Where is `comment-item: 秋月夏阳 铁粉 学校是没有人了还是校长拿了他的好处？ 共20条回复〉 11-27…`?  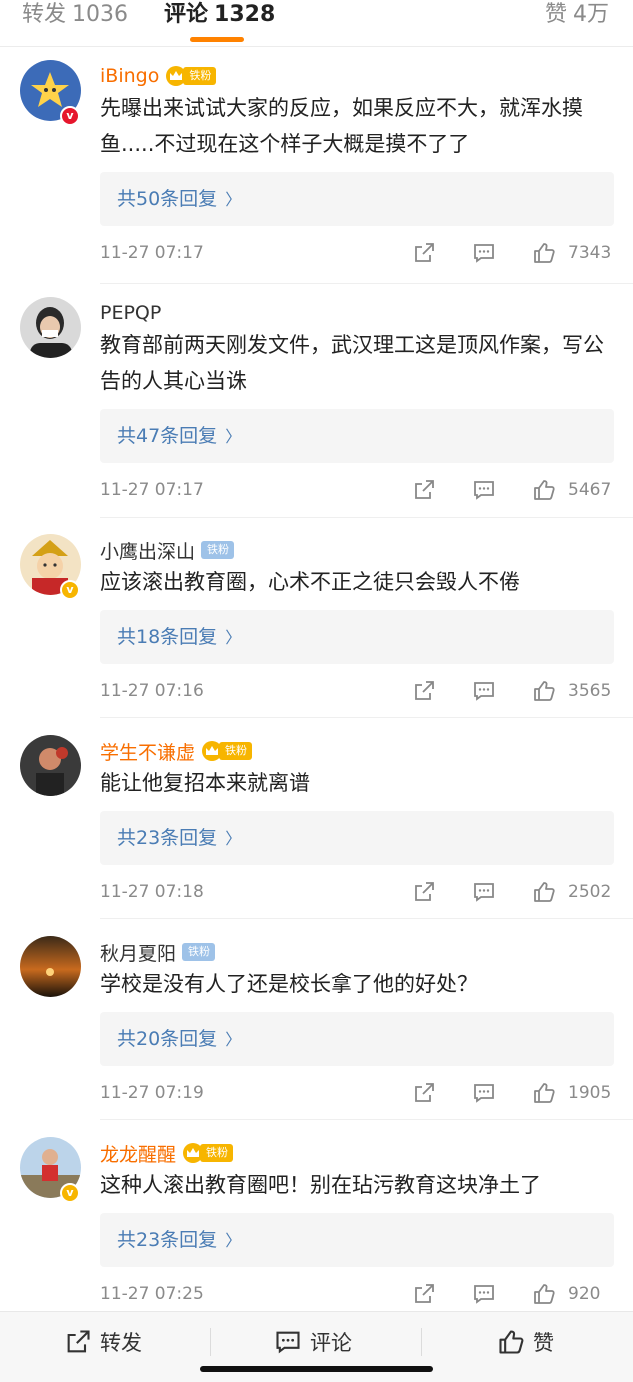
comment-item: 秋月夏阳 铁粉 学校是没有人了还是校长拿了他的好处？ 共20条回复〉 11-27… is located at coordinates (316, 1028).